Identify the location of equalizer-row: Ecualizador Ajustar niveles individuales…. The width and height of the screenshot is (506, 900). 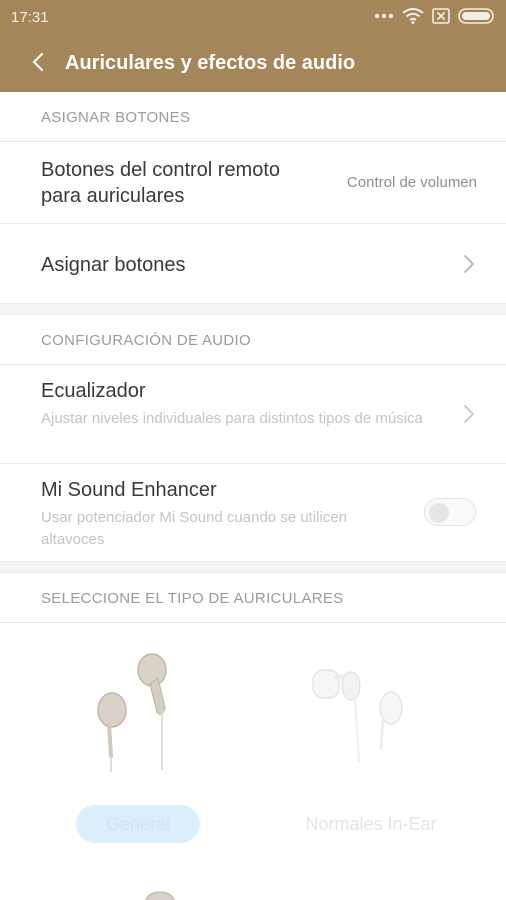
(253, 415).